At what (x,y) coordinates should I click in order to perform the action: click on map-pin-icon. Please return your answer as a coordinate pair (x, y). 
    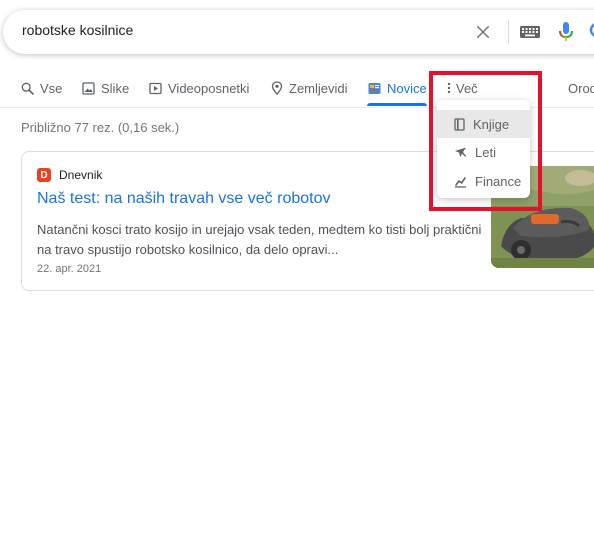
    Looking at the image, I should click on (277, 88).